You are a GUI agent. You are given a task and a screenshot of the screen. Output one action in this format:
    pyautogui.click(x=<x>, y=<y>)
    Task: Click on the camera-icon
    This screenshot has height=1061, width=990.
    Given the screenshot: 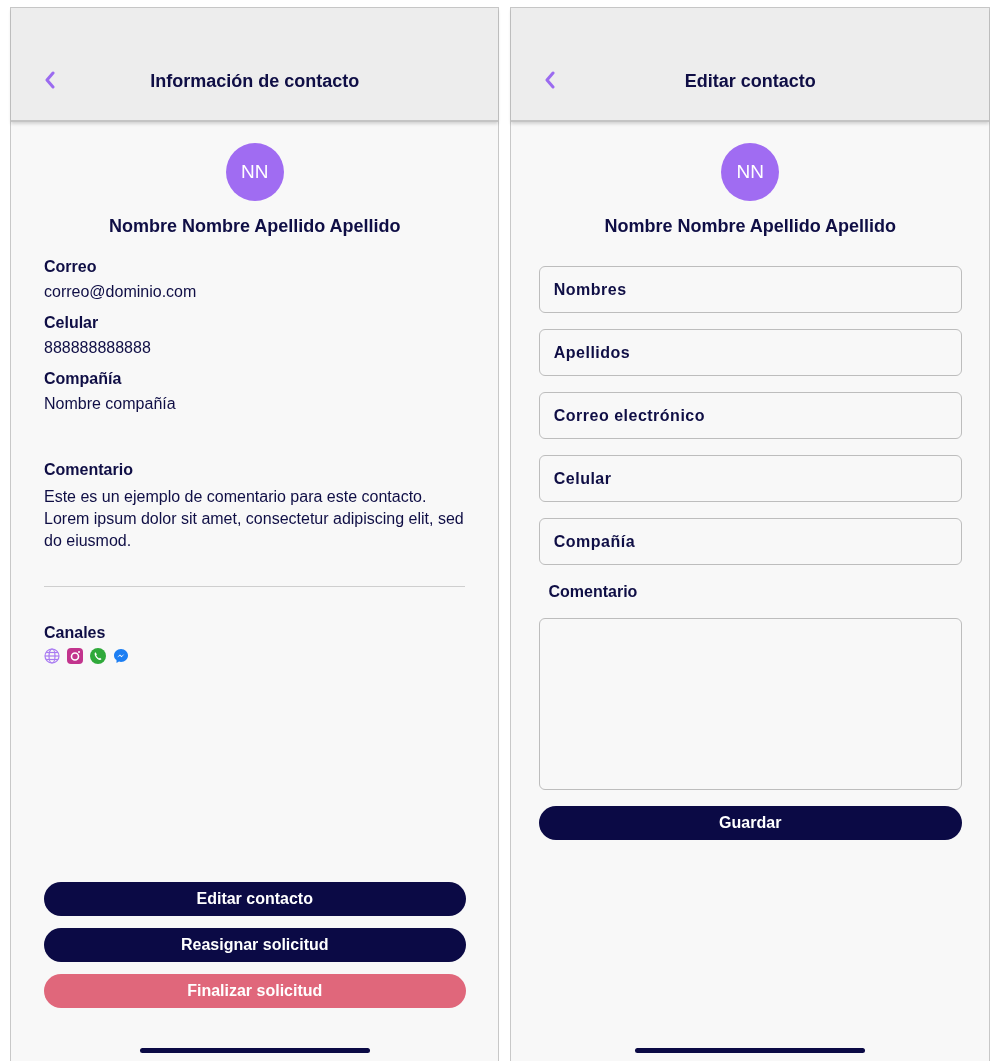 What is the action you would take?
    pyautogui.click(x=75, y=656)
    